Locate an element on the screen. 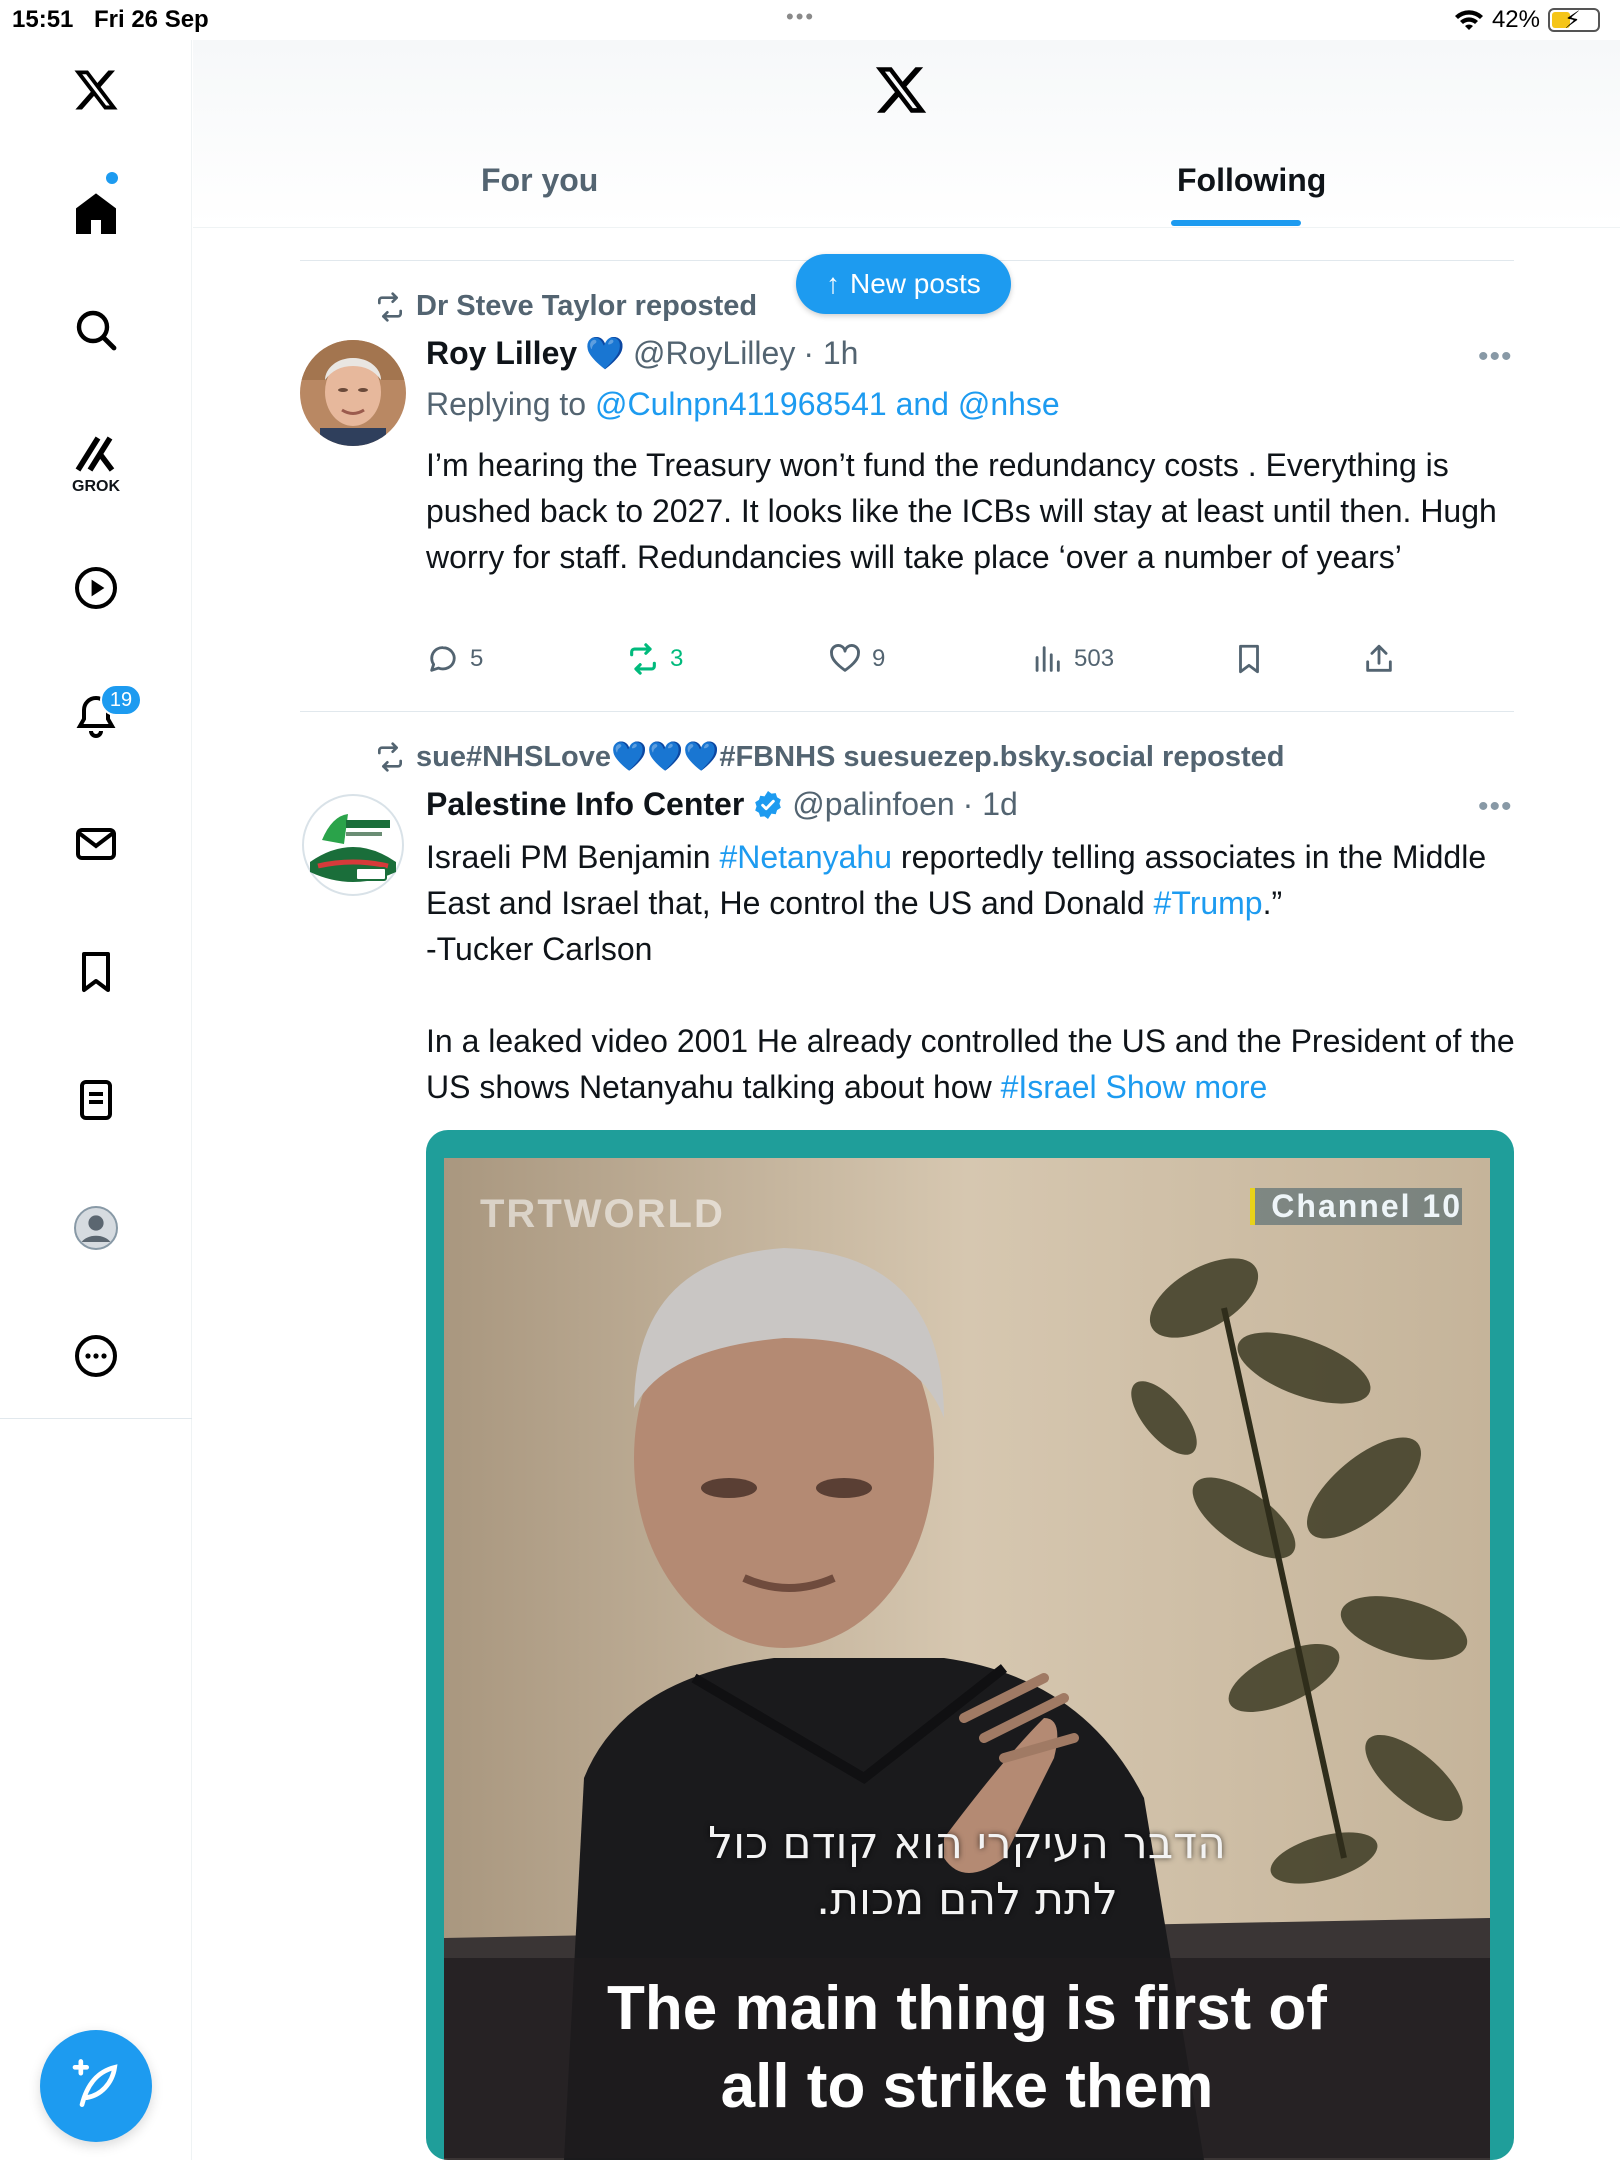  author-name: Roy Lilley is located at coordinates (501, 353).